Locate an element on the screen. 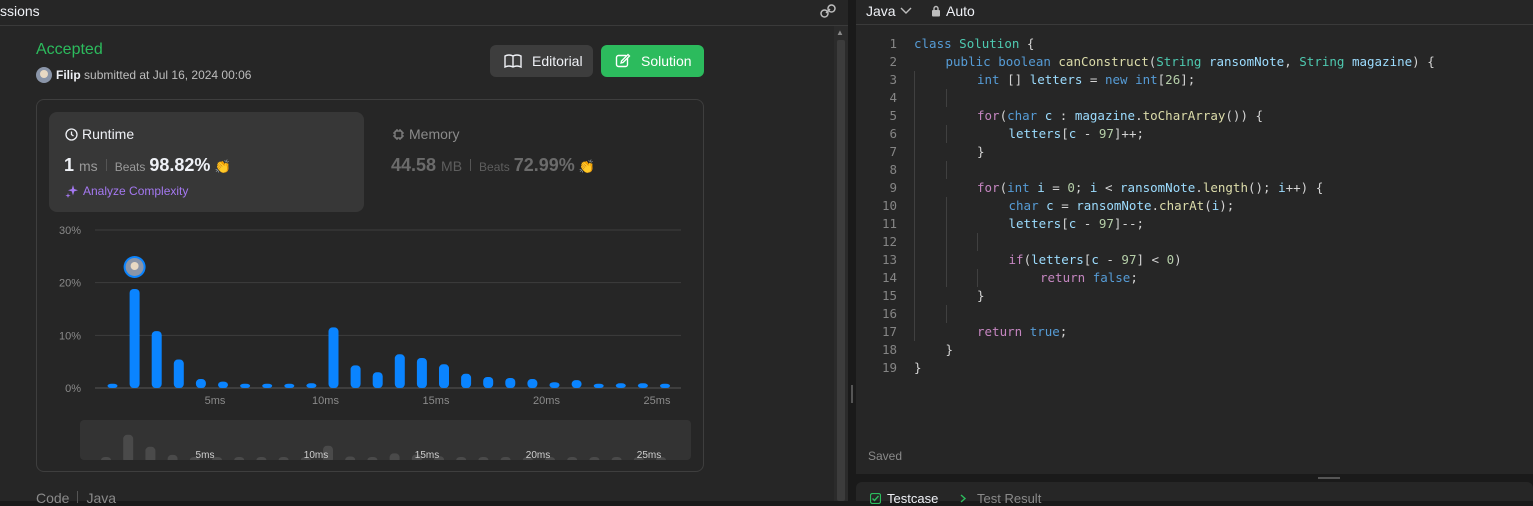  code-text: int [] letters = new int[26]; is located at coordinates (1086, 79).